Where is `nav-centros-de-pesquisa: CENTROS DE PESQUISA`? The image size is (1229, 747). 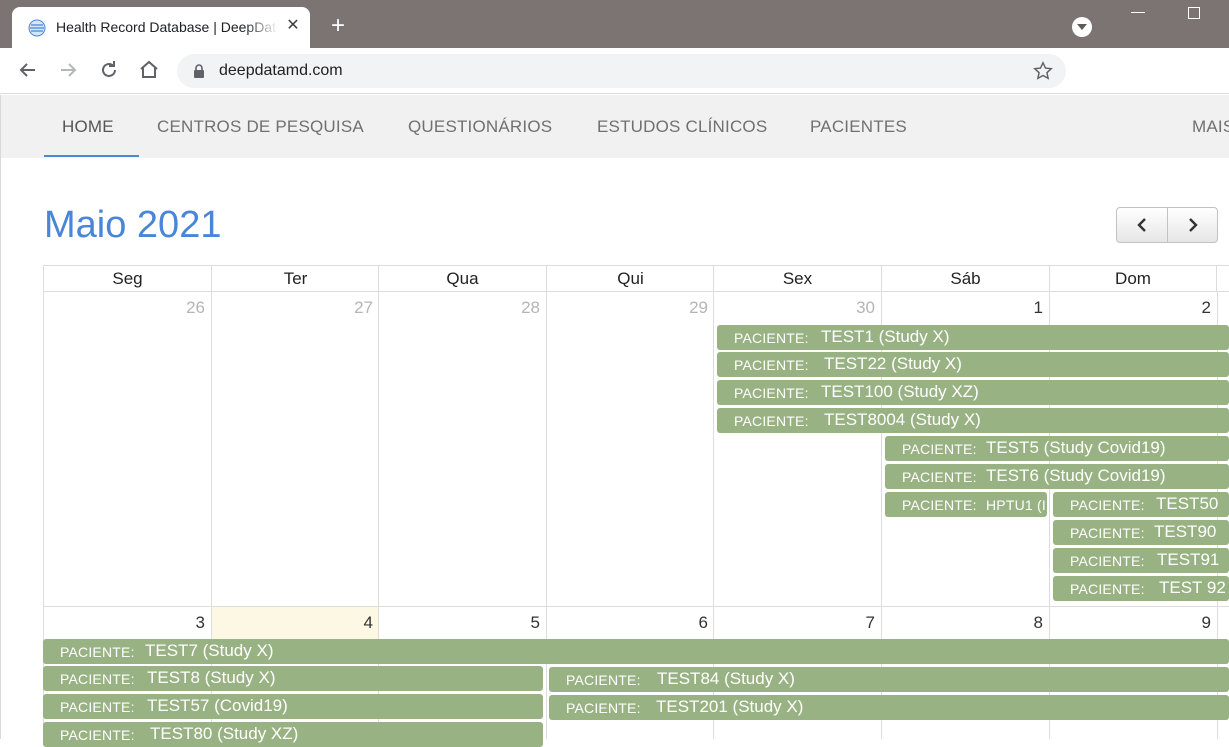 nav-centros-de-pesquisa: CENTROS DE PESQUISA is located at coordinates (260, 127).